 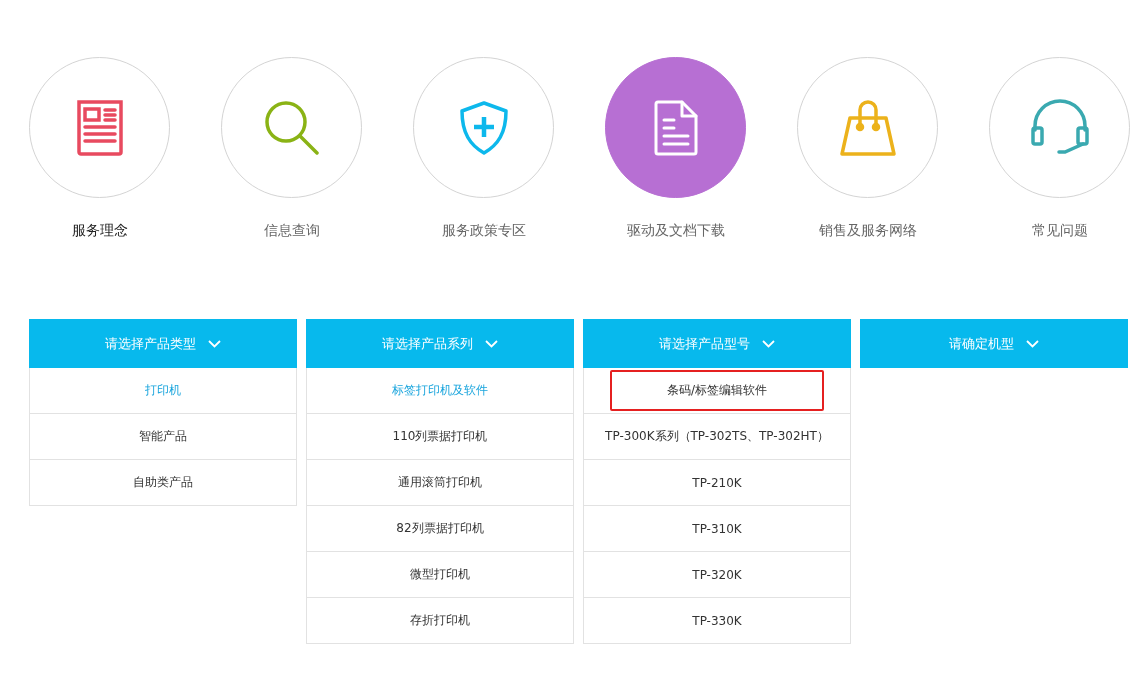 I want to click on option-item: TP-210K, so click(x=717, y=482).